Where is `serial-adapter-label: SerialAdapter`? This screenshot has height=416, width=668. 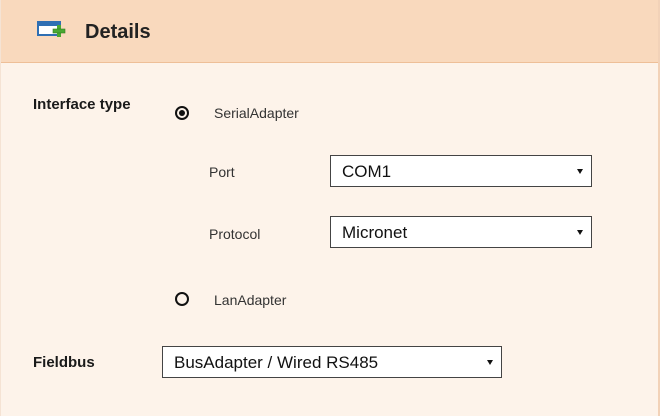 serial-adapter-label: SerialAdapter is located at coordinates (256, 113).